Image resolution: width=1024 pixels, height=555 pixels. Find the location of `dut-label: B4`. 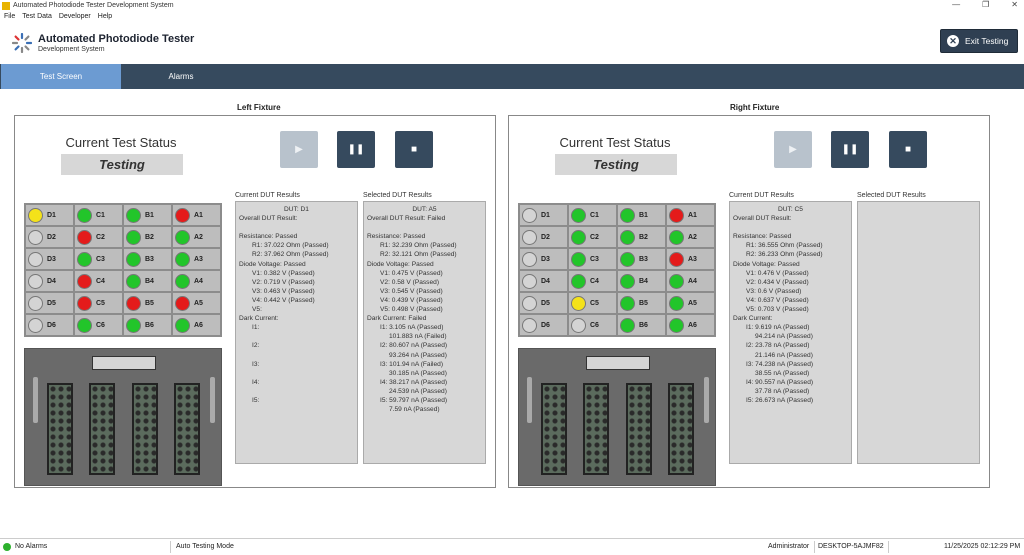

dut-label: B4 is located at coordinates (643, 281).